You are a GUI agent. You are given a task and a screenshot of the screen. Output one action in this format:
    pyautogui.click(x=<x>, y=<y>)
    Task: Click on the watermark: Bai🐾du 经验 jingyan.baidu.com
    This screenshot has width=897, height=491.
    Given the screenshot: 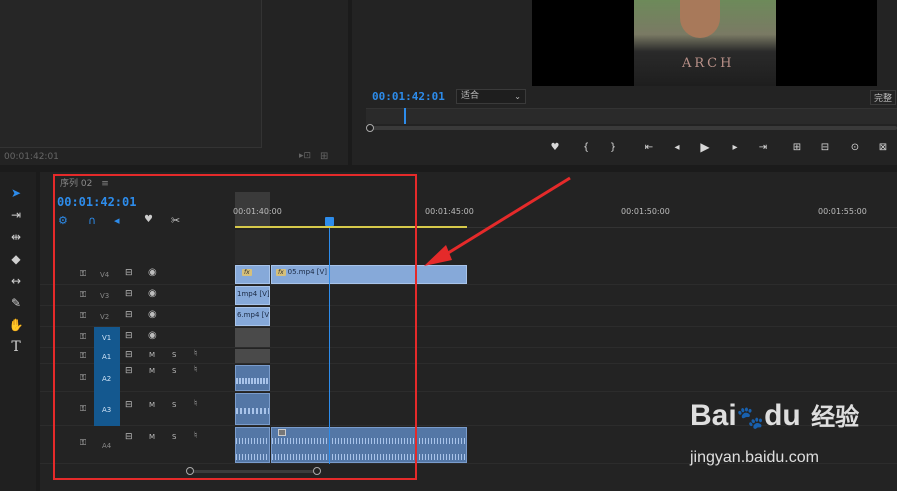 What is the action you would take?
    pyautogui.click(x=790, y=437)
    